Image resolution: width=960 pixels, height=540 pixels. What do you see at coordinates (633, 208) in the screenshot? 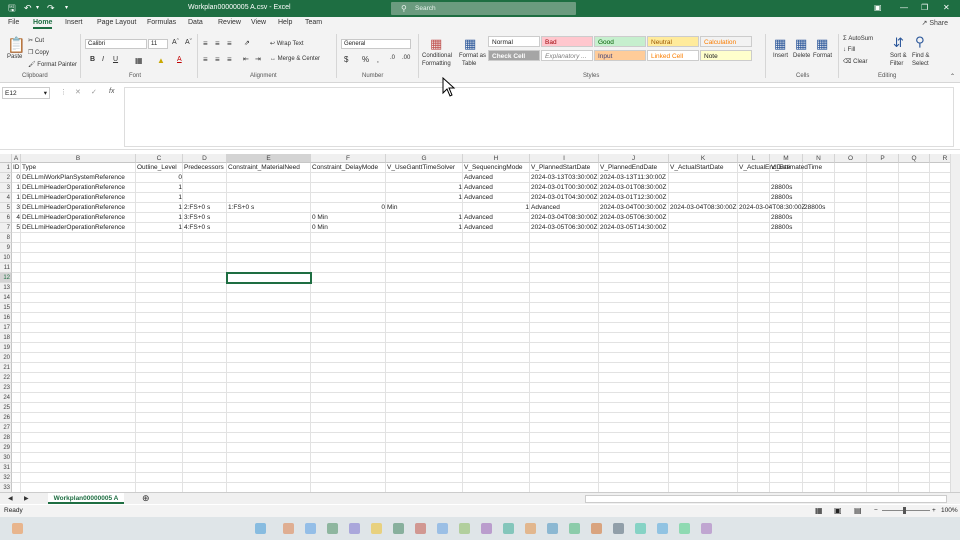
I see `data-cell: 2024-03-04T00:30:00Z` at bounding box center [633, 208].